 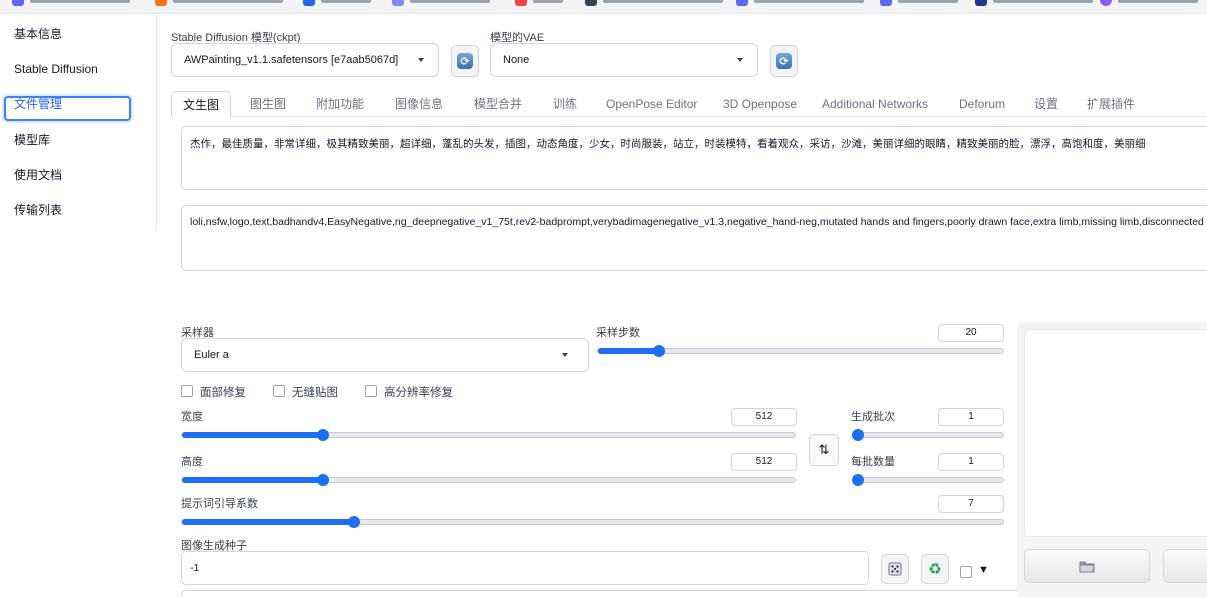 I want to click on tab-extras: 附加功能, so click(x=340, y=104).